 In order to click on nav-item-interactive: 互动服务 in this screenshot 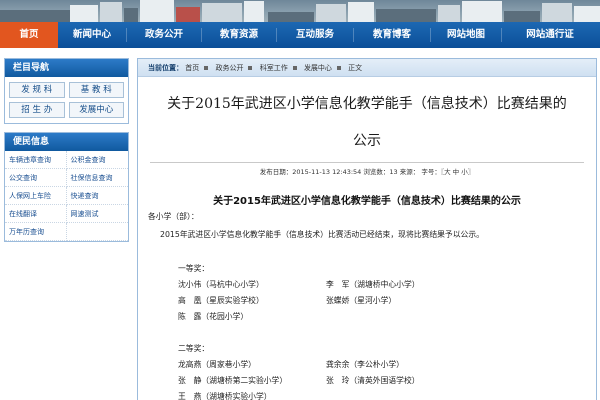, I will do `click(315, 35)`.